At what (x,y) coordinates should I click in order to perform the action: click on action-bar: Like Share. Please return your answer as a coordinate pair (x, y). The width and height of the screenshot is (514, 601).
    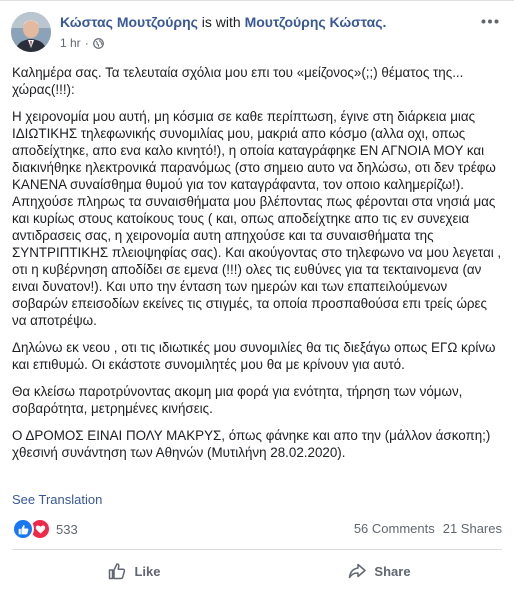
    Looking at the image, I should click on (257, 571).